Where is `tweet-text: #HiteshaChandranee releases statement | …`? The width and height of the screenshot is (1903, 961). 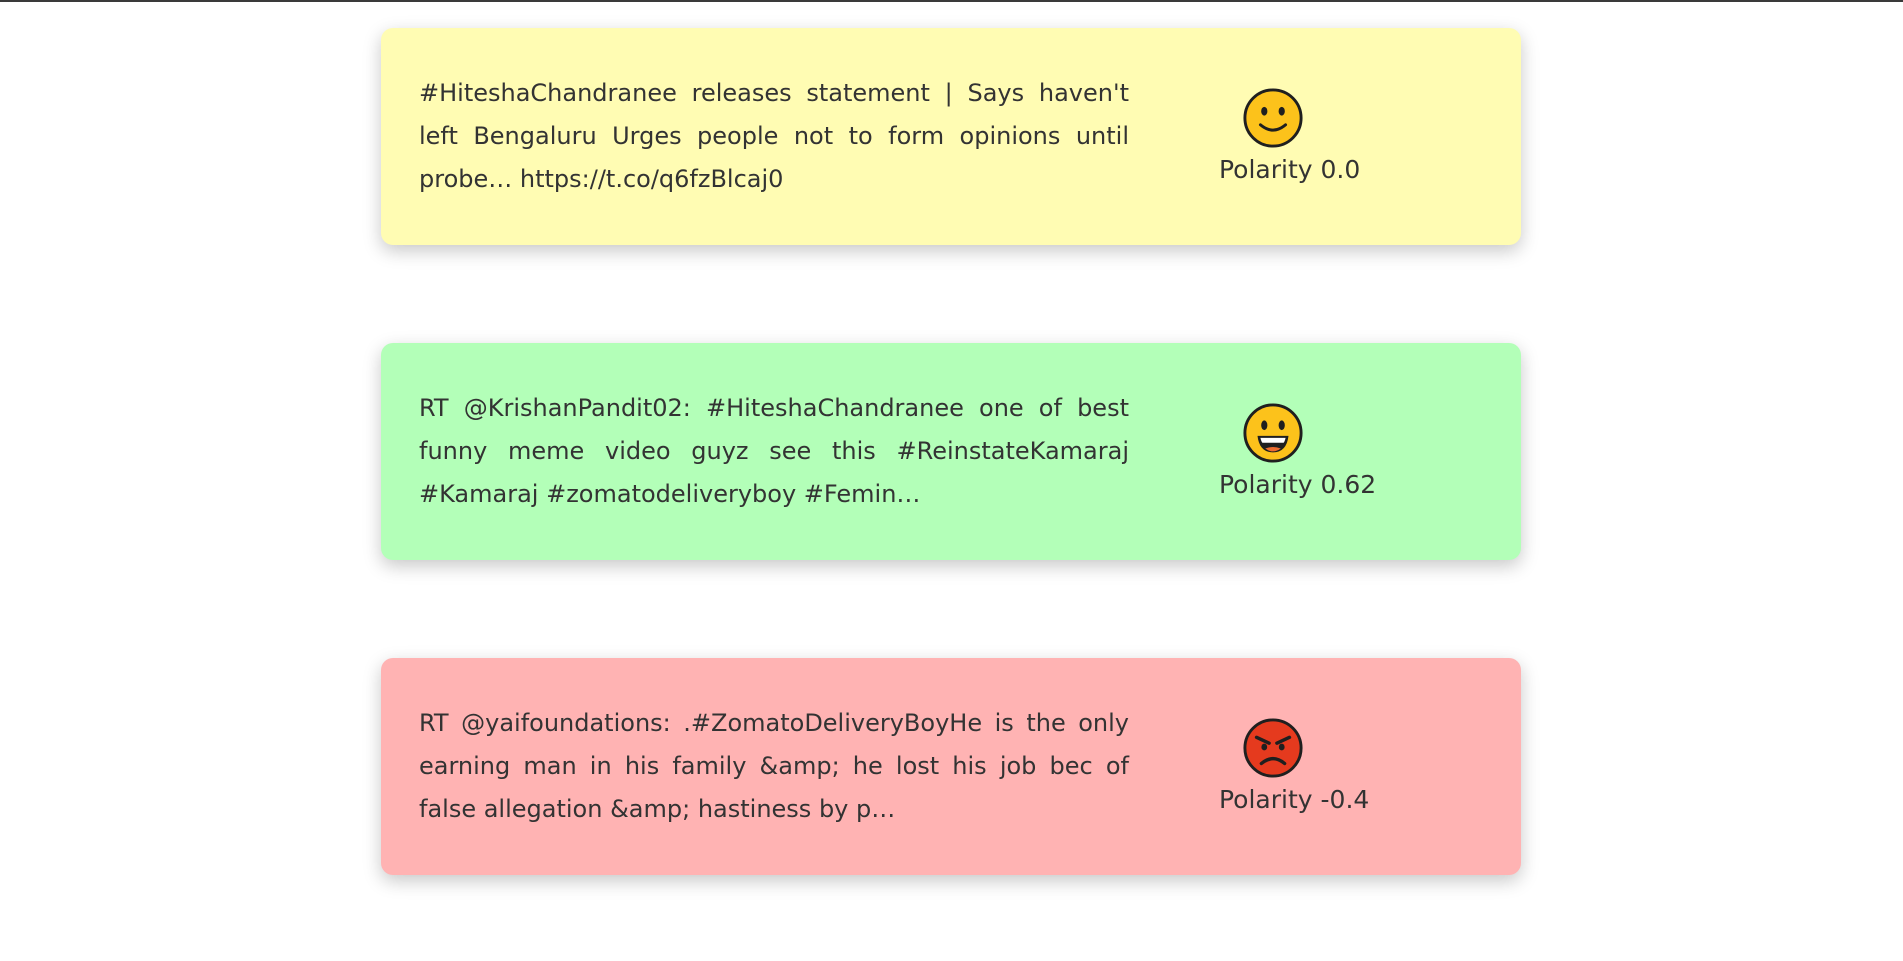
tweet-text: #HiteshaChandranee releases statement | … is located at coordinates (774, 136).